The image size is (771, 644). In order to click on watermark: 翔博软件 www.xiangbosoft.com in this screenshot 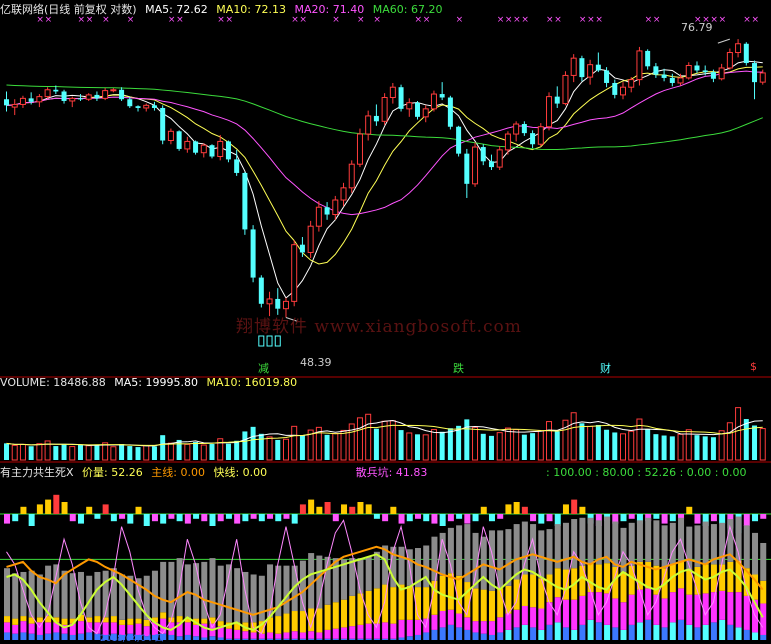, I will do `click(379, 327)`.